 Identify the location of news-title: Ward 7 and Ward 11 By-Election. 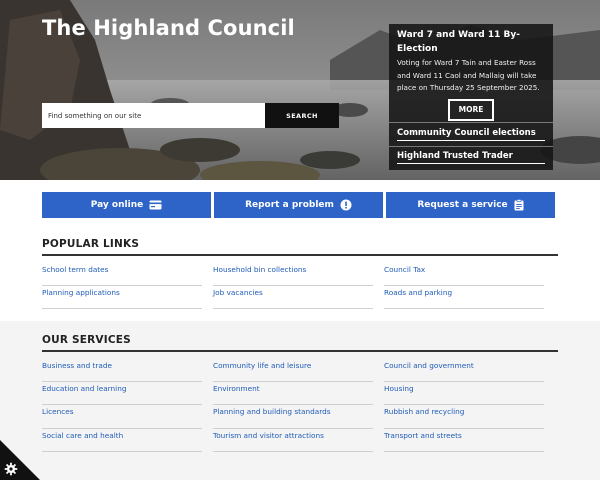
(458, 42).